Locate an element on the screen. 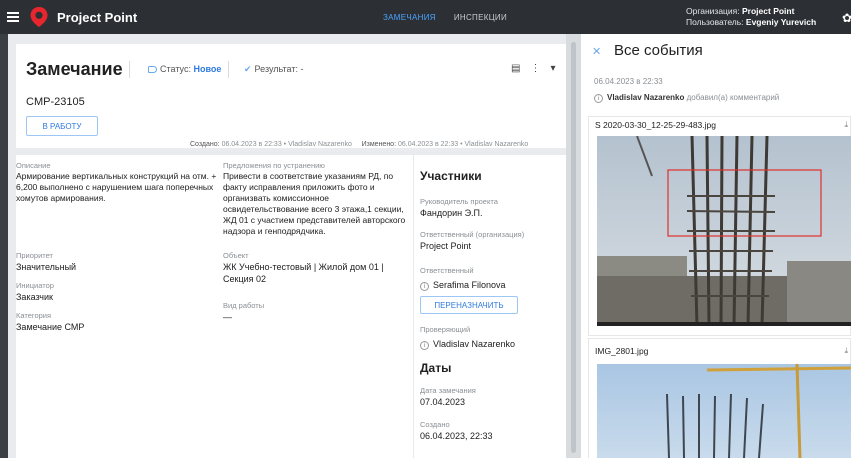  main-nav: ЗАМЕЧАНИЯ ИНСПЕКЦИИ is located at coordinates (454, 17).